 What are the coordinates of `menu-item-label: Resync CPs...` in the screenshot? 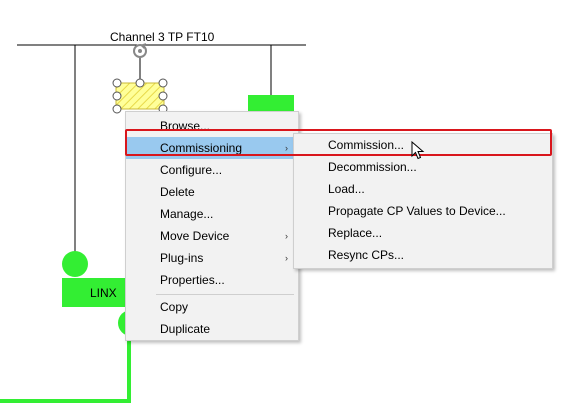 It's located at (366, 255).